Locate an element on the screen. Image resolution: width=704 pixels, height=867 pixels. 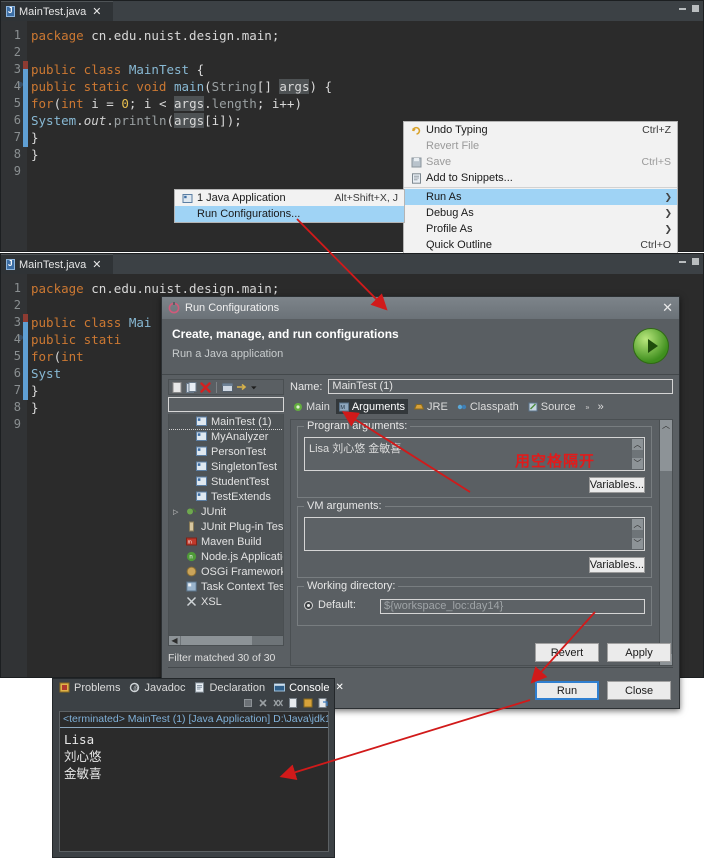
maven-icon: m is located at coordinates (191, 542).